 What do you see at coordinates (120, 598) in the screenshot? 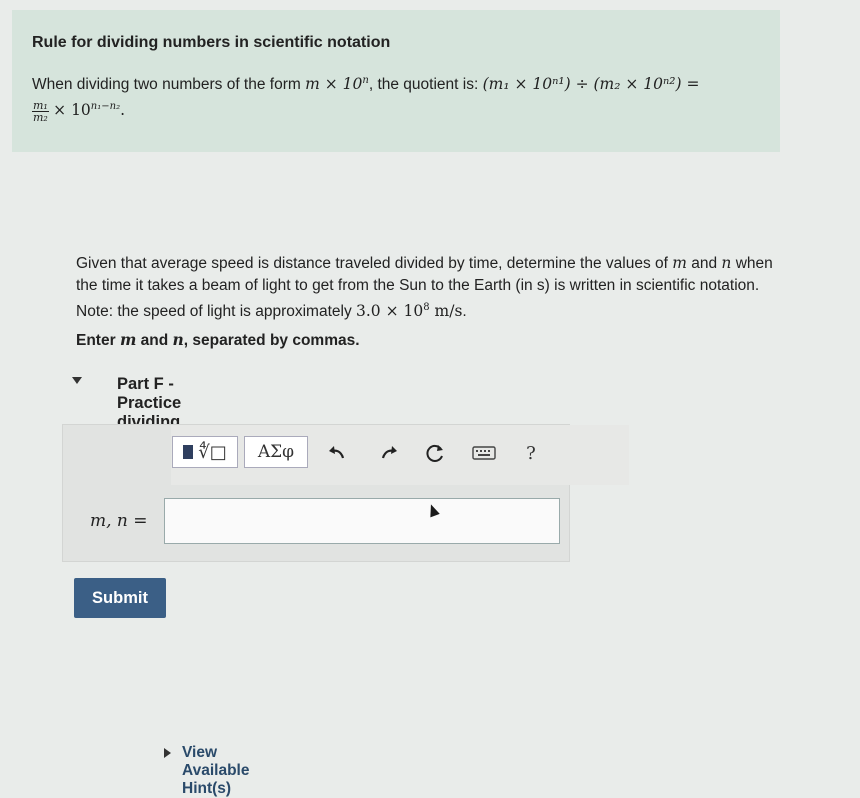
I see `submit-button: Submit` at bounding box center [120, 598].